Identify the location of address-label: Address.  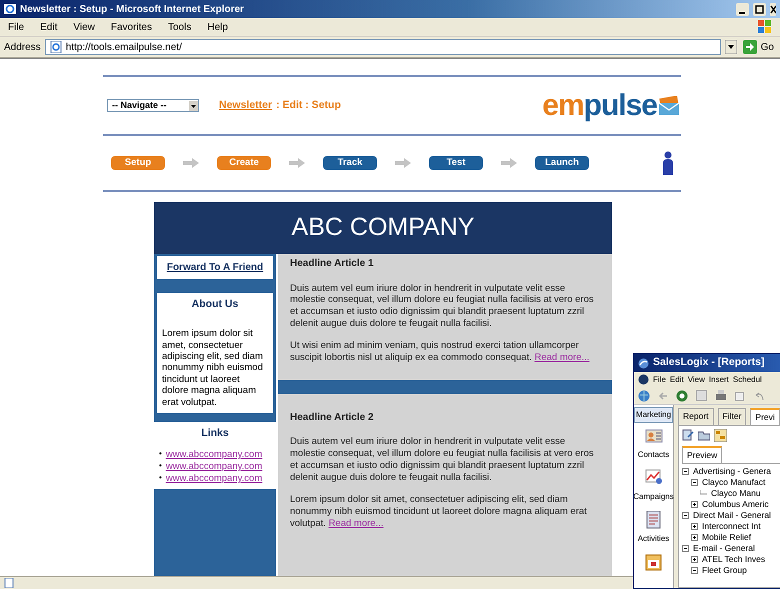
(22, 47).